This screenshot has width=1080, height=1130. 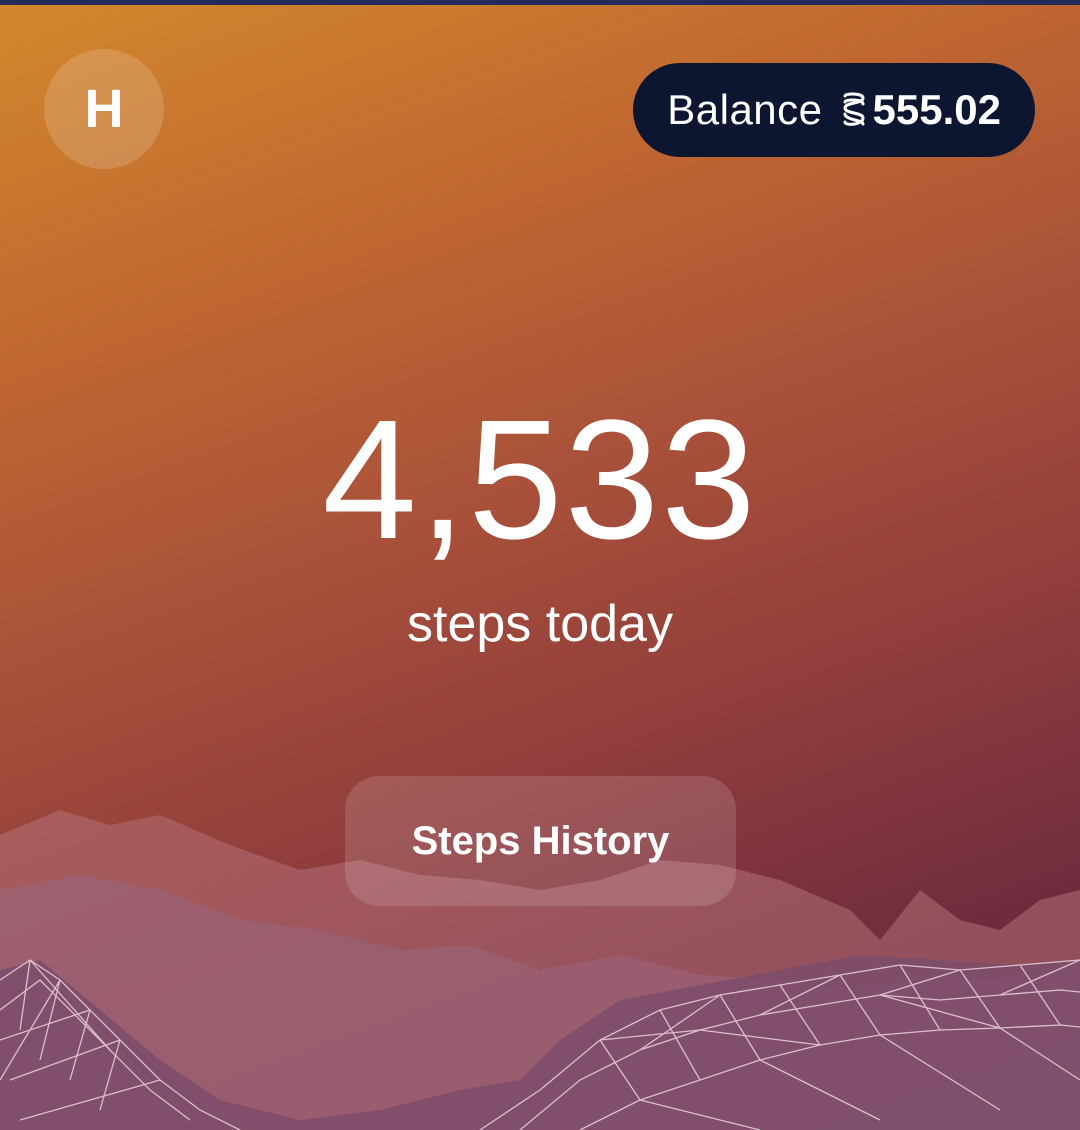 I want to click on top-status-strip, so click(x=540, y=2).